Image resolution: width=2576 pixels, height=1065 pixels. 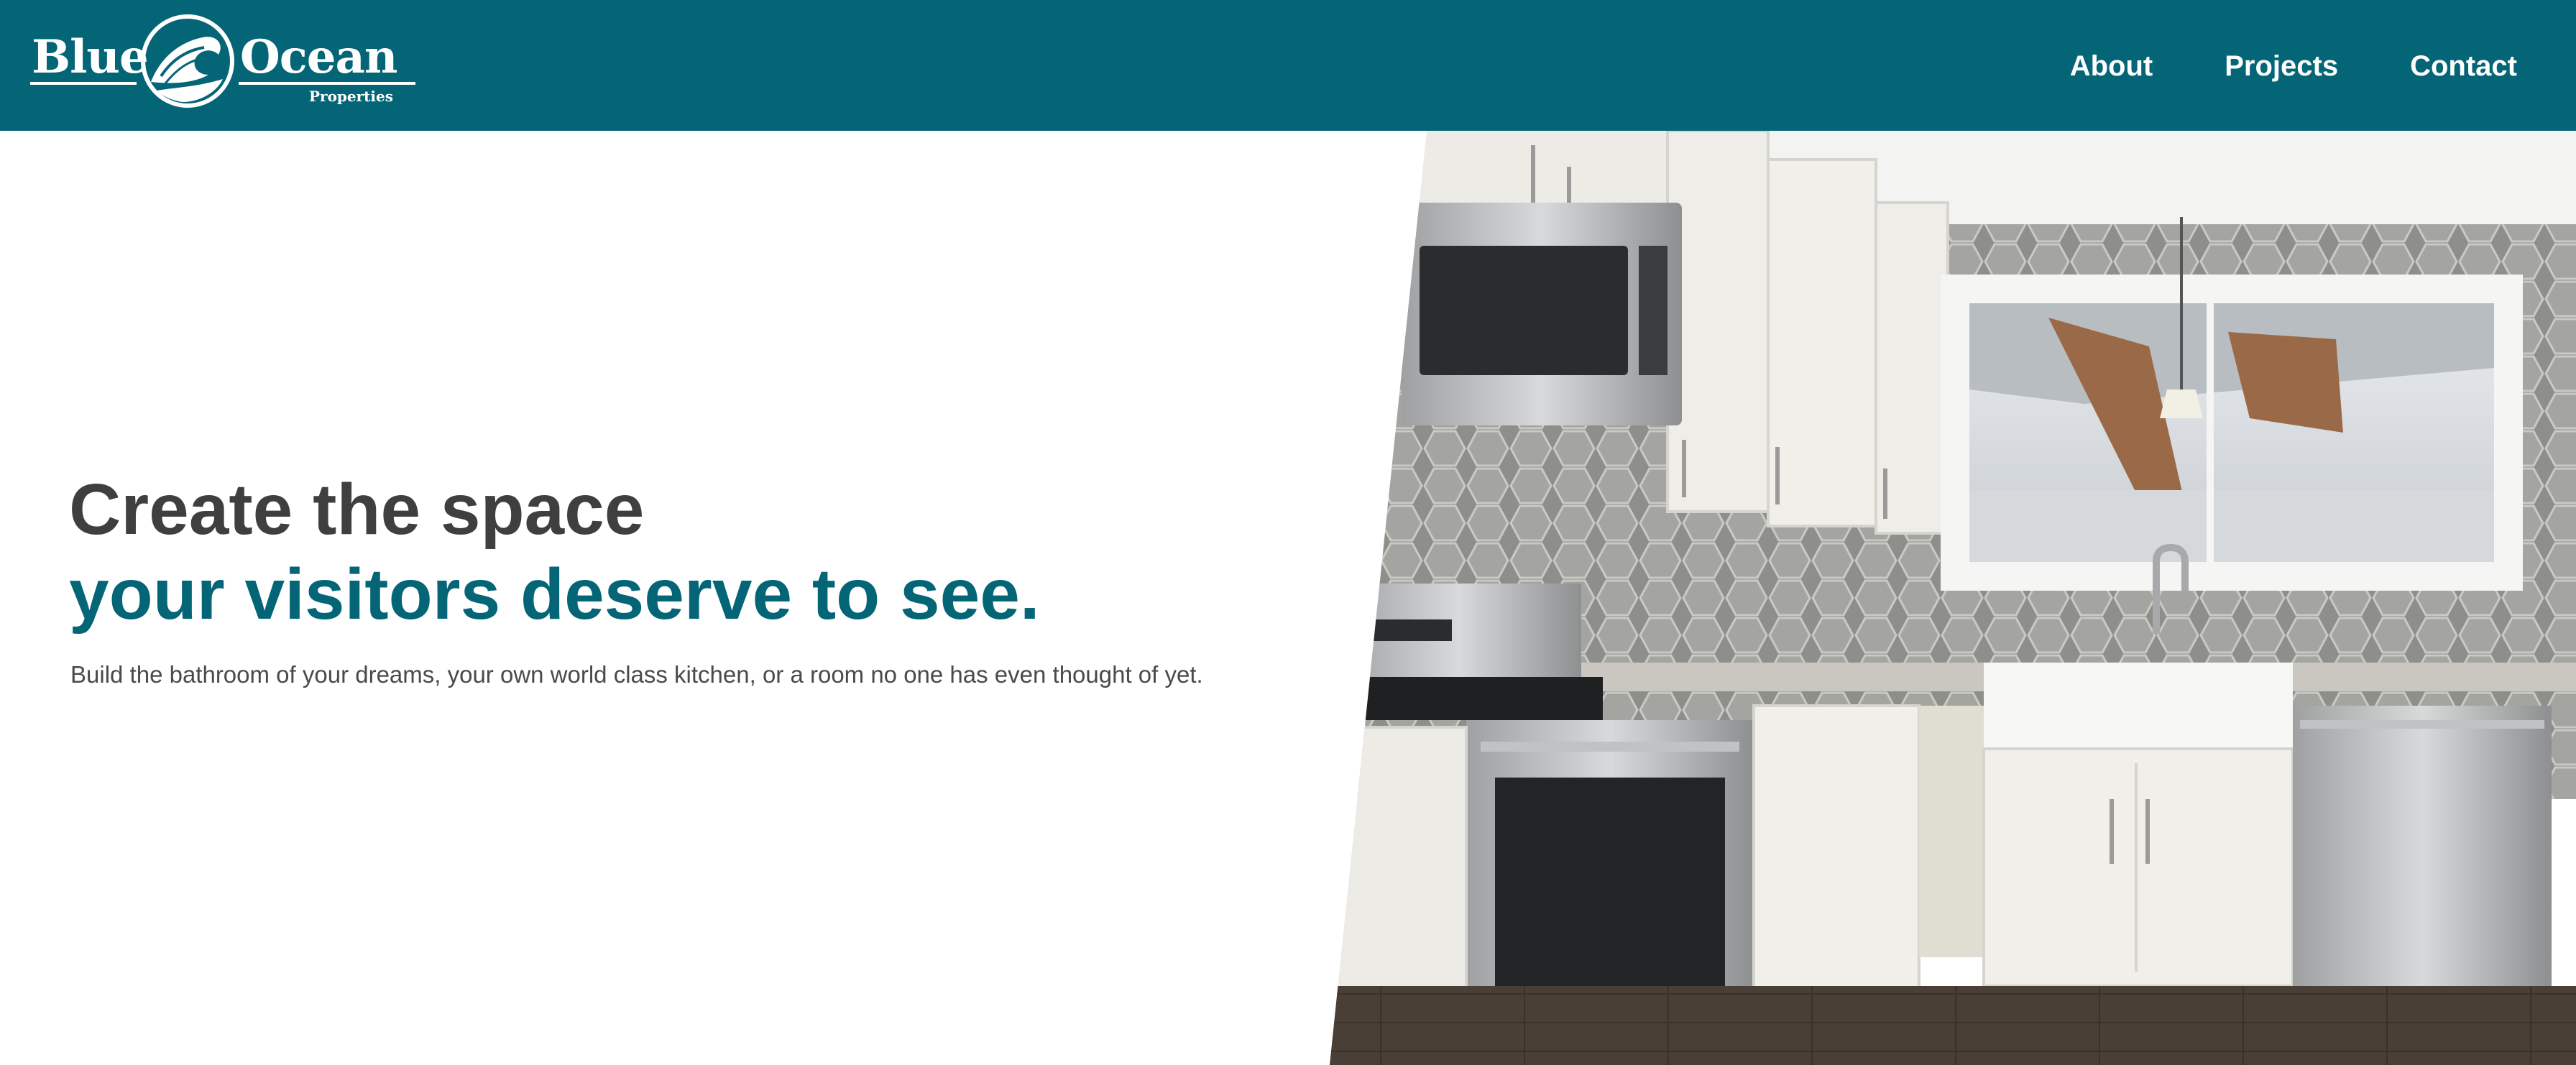 I want to click on brand-logo: Blue Ocean Properties, so click(x=222, y=63).